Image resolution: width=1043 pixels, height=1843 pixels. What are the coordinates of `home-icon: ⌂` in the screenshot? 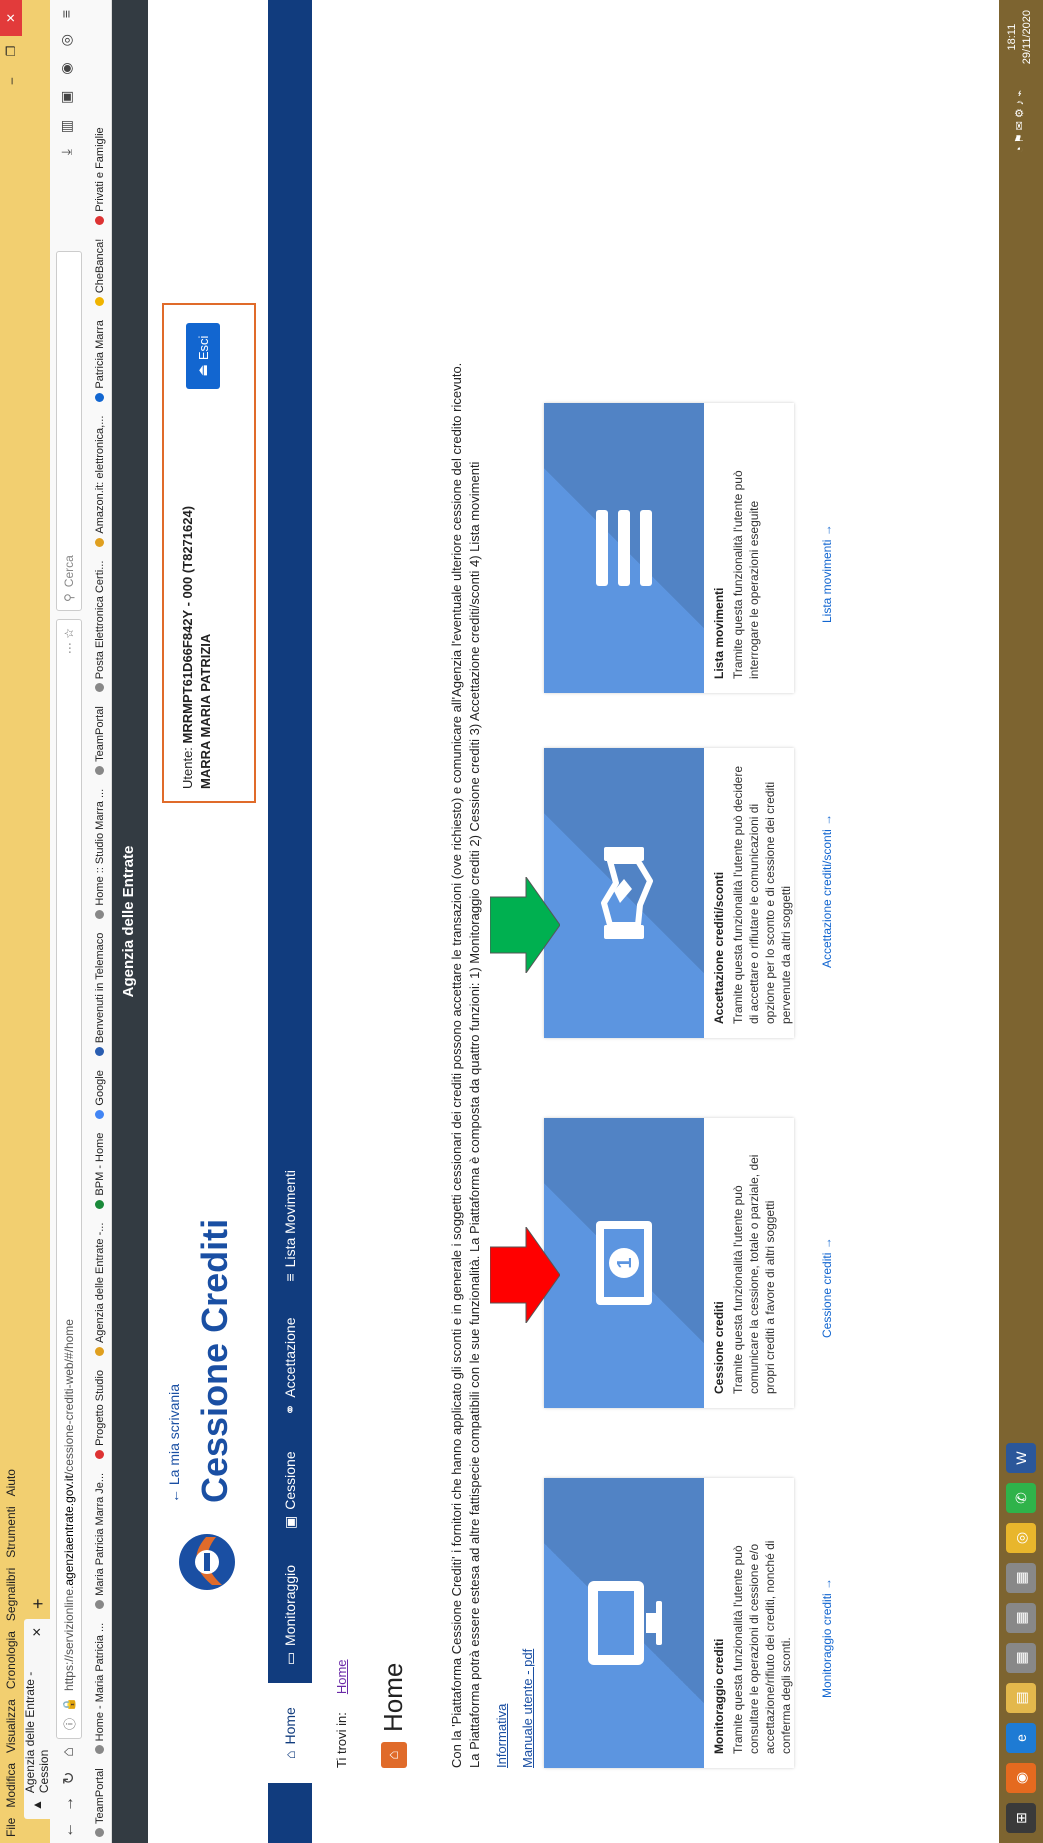 It's located at (69, 1752).